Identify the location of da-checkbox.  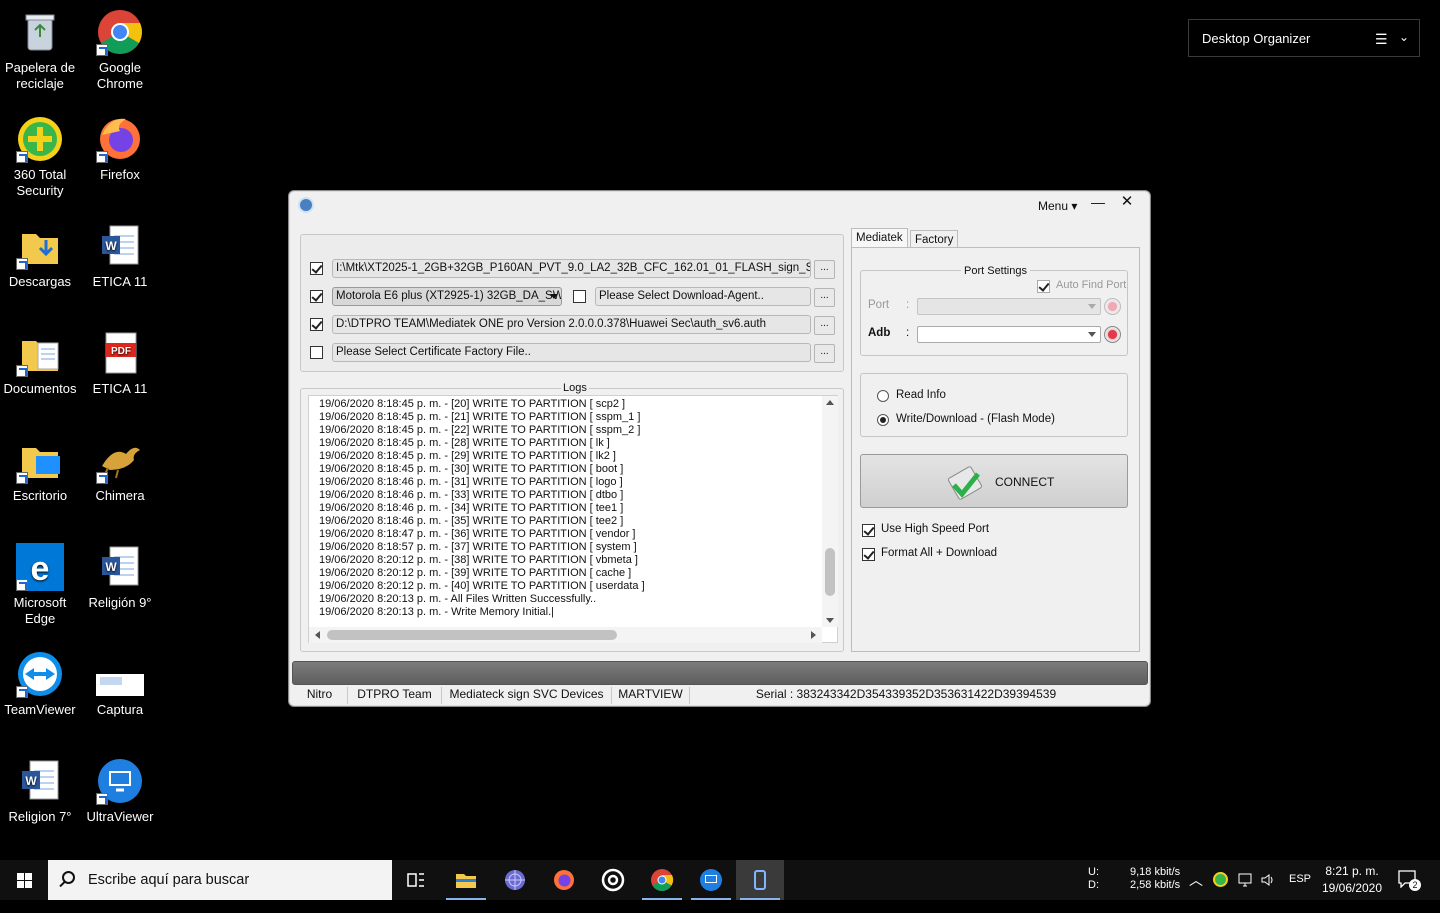
(316, 296).